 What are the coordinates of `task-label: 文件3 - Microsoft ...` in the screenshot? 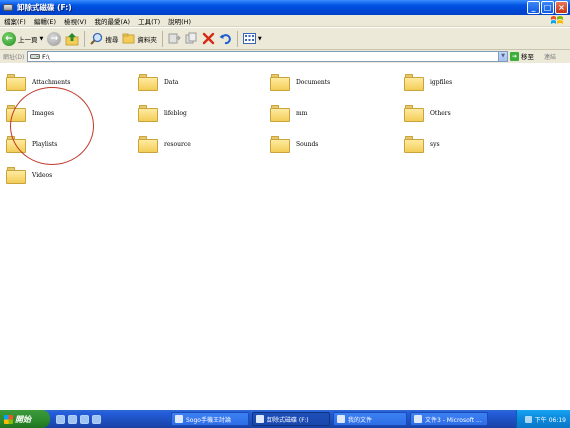 It's located at (453, 420).